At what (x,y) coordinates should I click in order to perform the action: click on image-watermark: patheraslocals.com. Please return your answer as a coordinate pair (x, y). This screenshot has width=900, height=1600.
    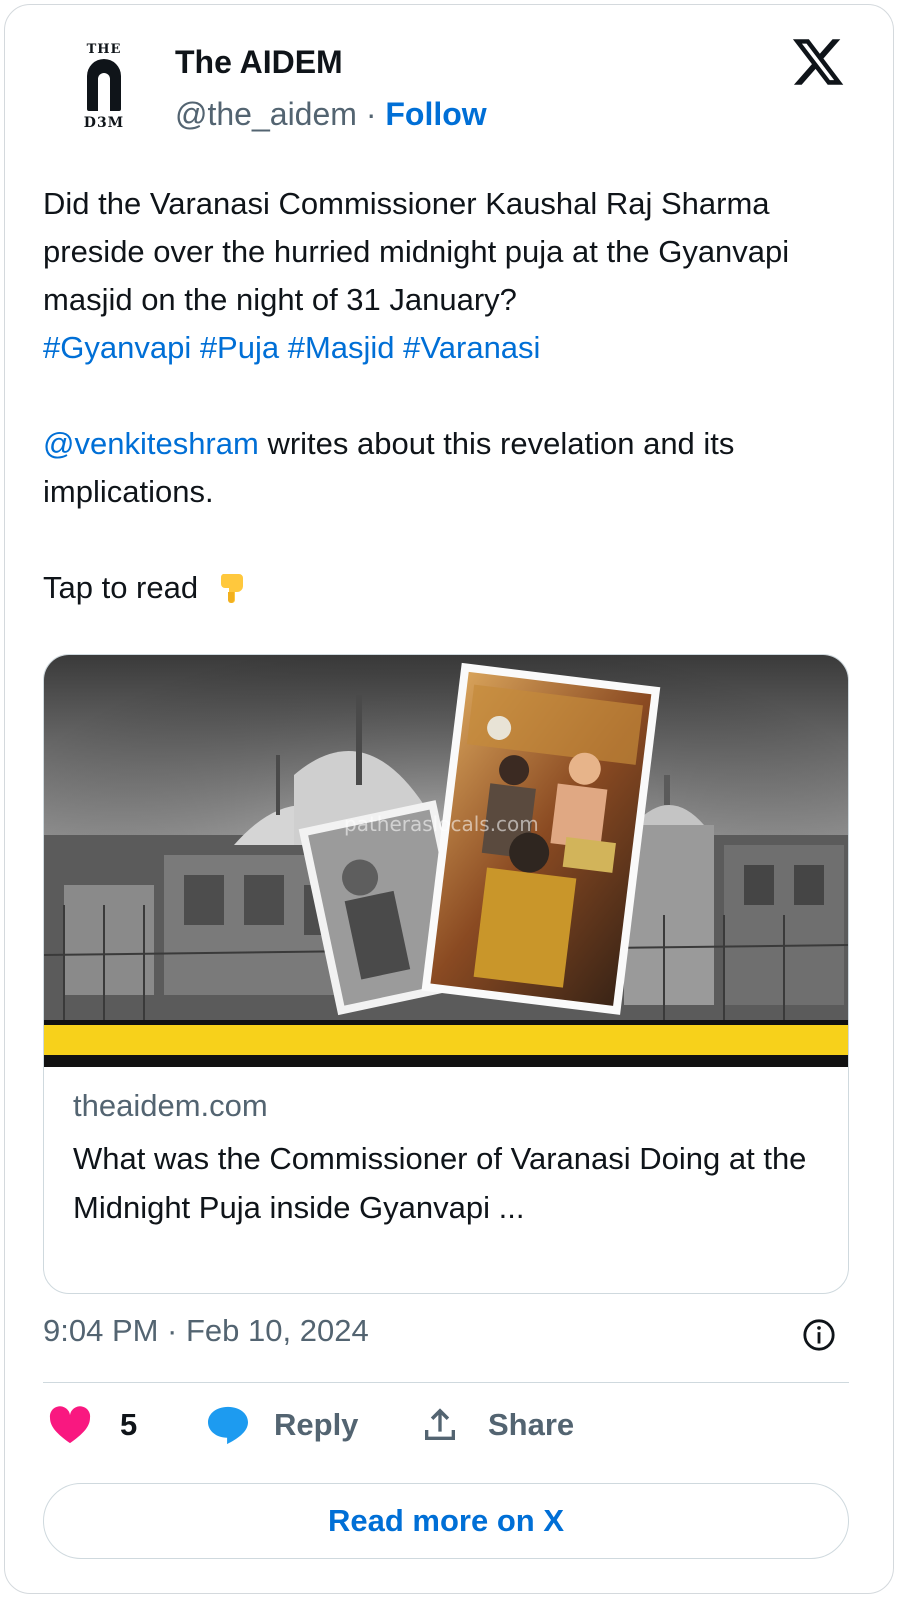
    Looking at the image, I should click on (441, 824).